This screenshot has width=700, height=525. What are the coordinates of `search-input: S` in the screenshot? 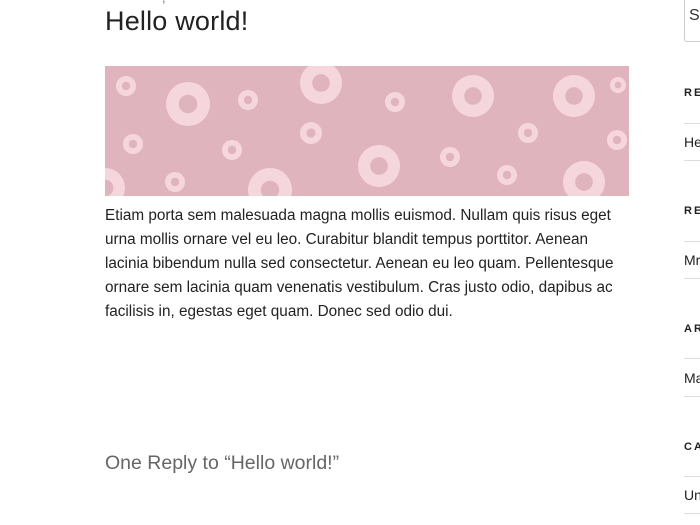 It's located at (692, 21).